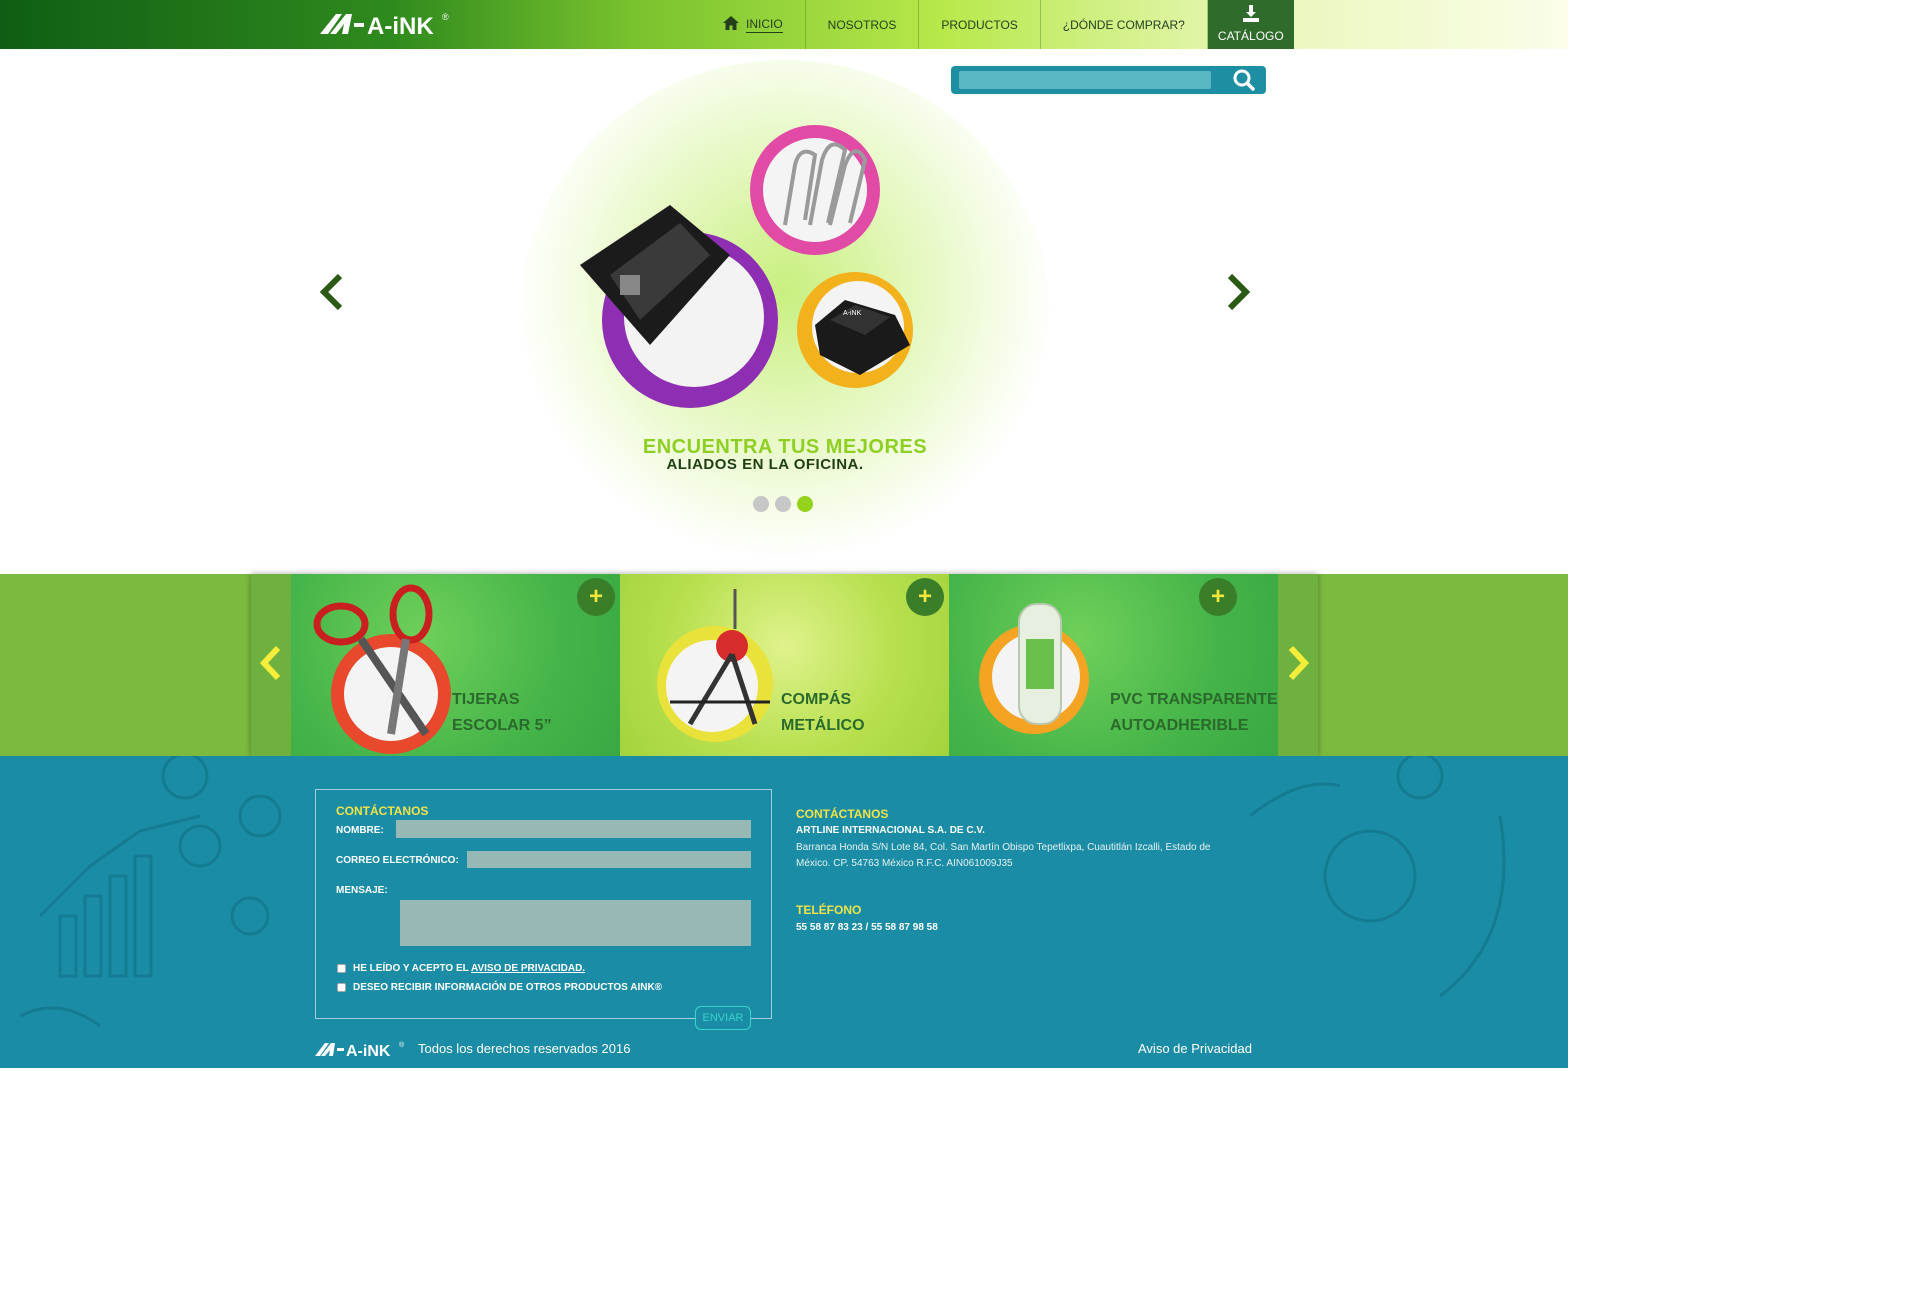  I want to click on nav-item-productos: PRODUCTOS, so click(980, 24).